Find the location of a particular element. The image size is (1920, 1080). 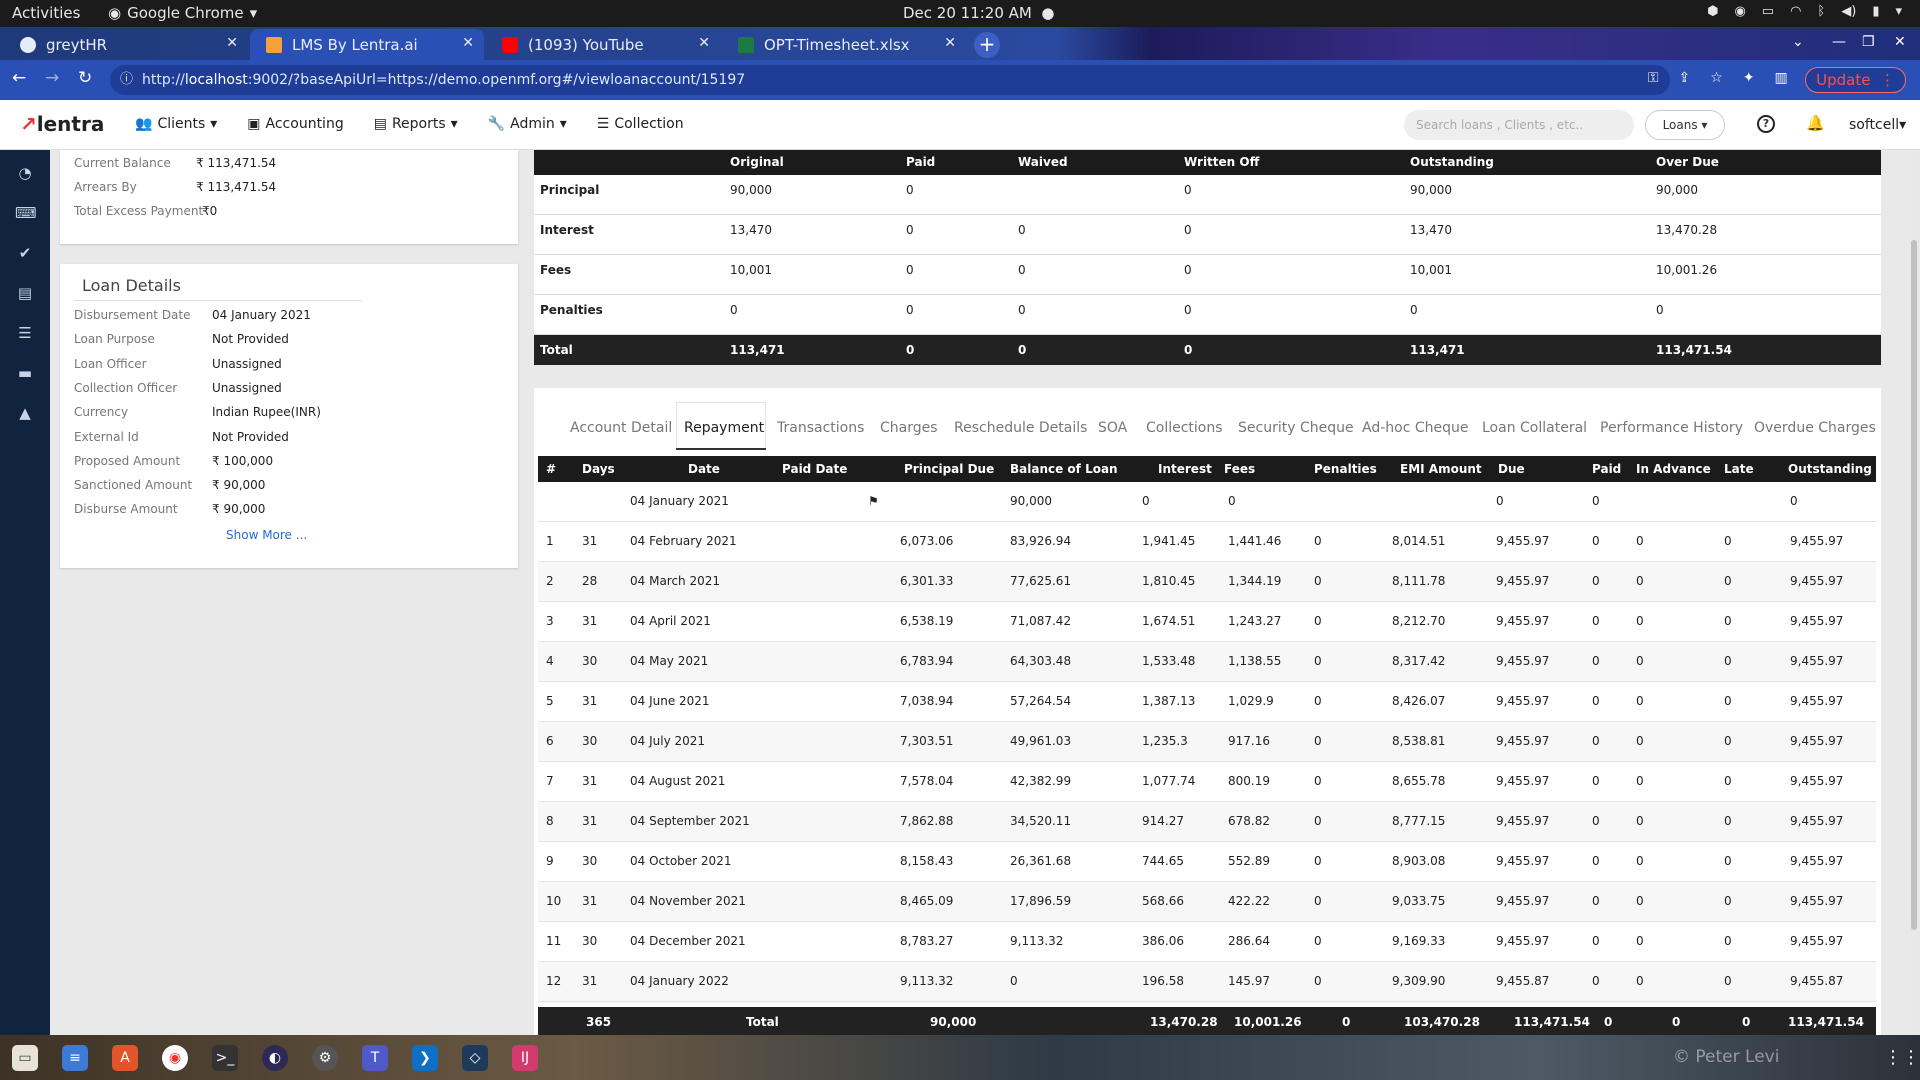

tab-collections: Collections is located at coordinates (1184, 428).